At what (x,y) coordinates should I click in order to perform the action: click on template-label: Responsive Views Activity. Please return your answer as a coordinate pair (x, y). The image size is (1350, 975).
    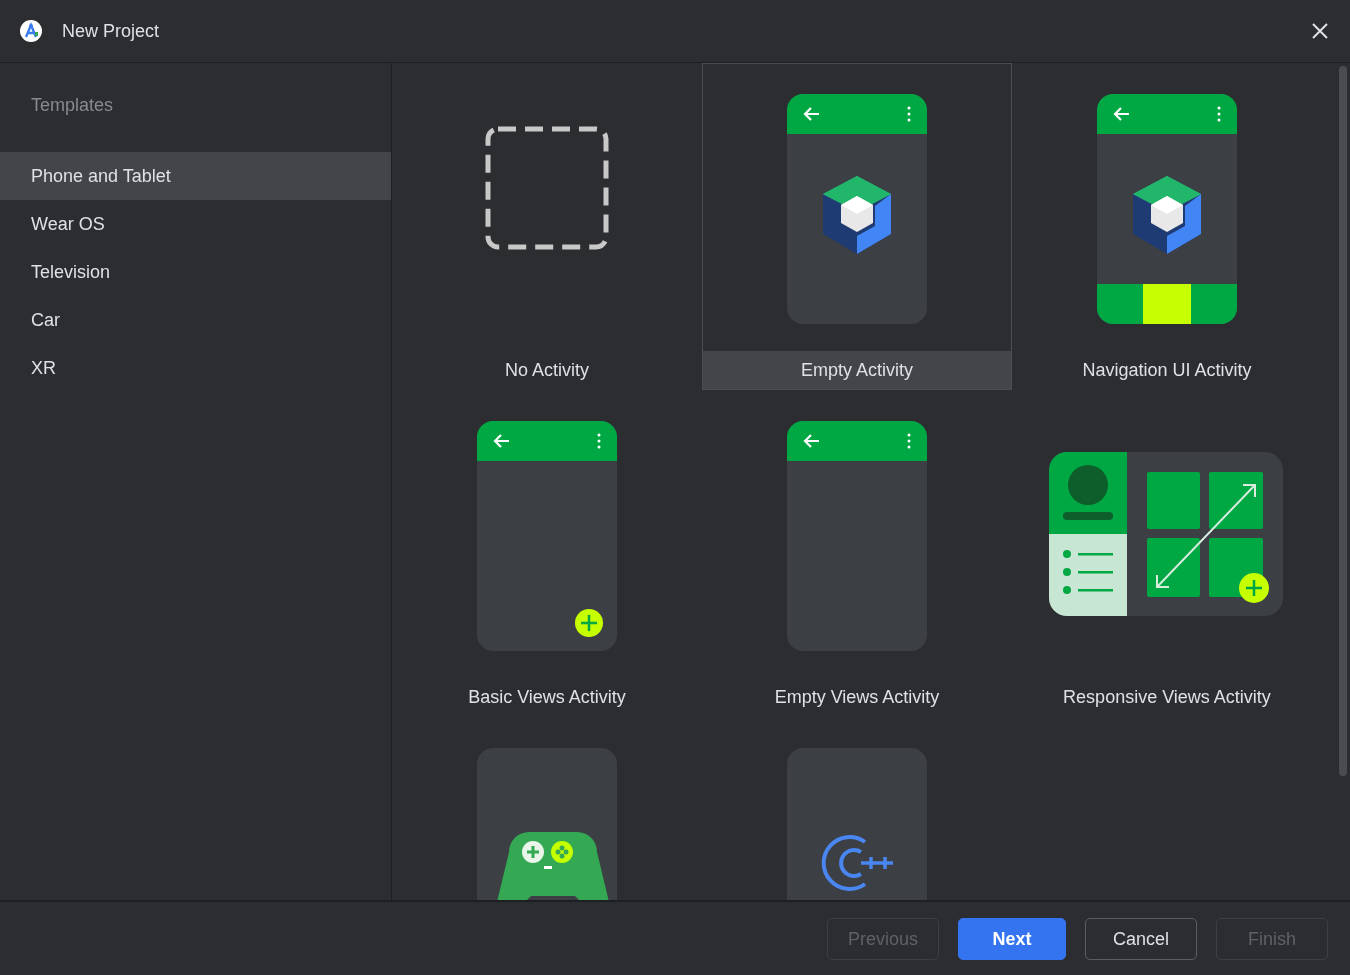
    Looking at the image, I should click on (1167, 697).